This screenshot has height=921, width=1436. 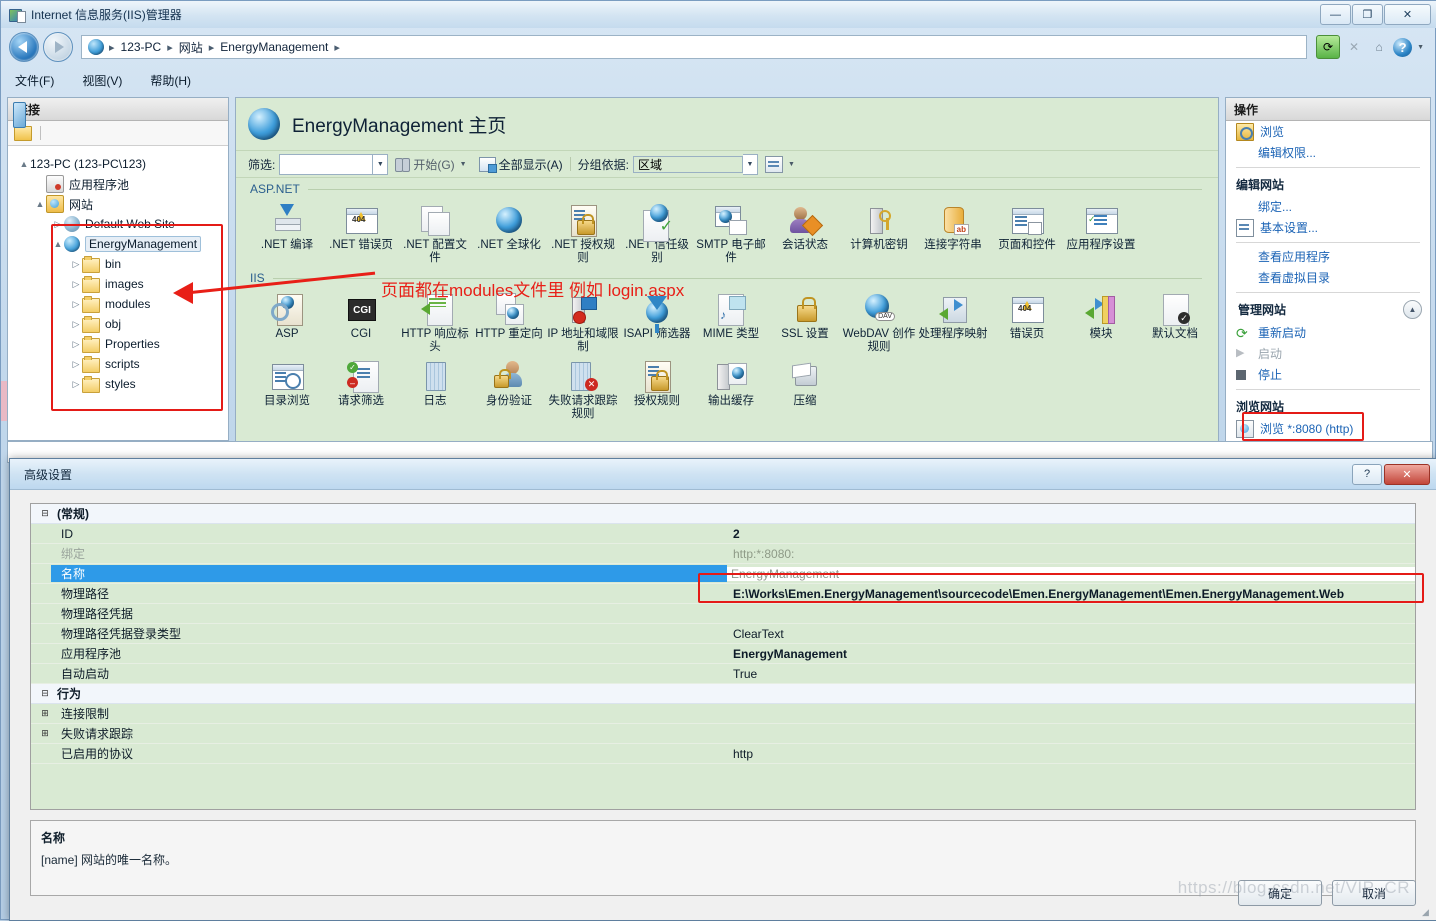 What do you see at coordinates (953, 322) in the screenshot?
I see `feature-handler-mappings: 处理程序映射` at bounding box center [953, 322].